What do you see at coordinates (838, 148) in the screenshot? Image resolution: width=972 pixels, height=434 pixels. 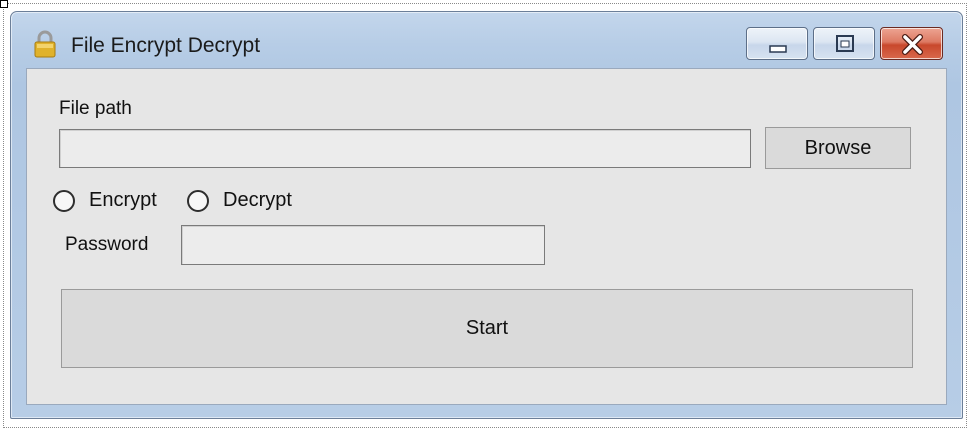 I see `browse-button: Browse` at bounding box center [838, 148].